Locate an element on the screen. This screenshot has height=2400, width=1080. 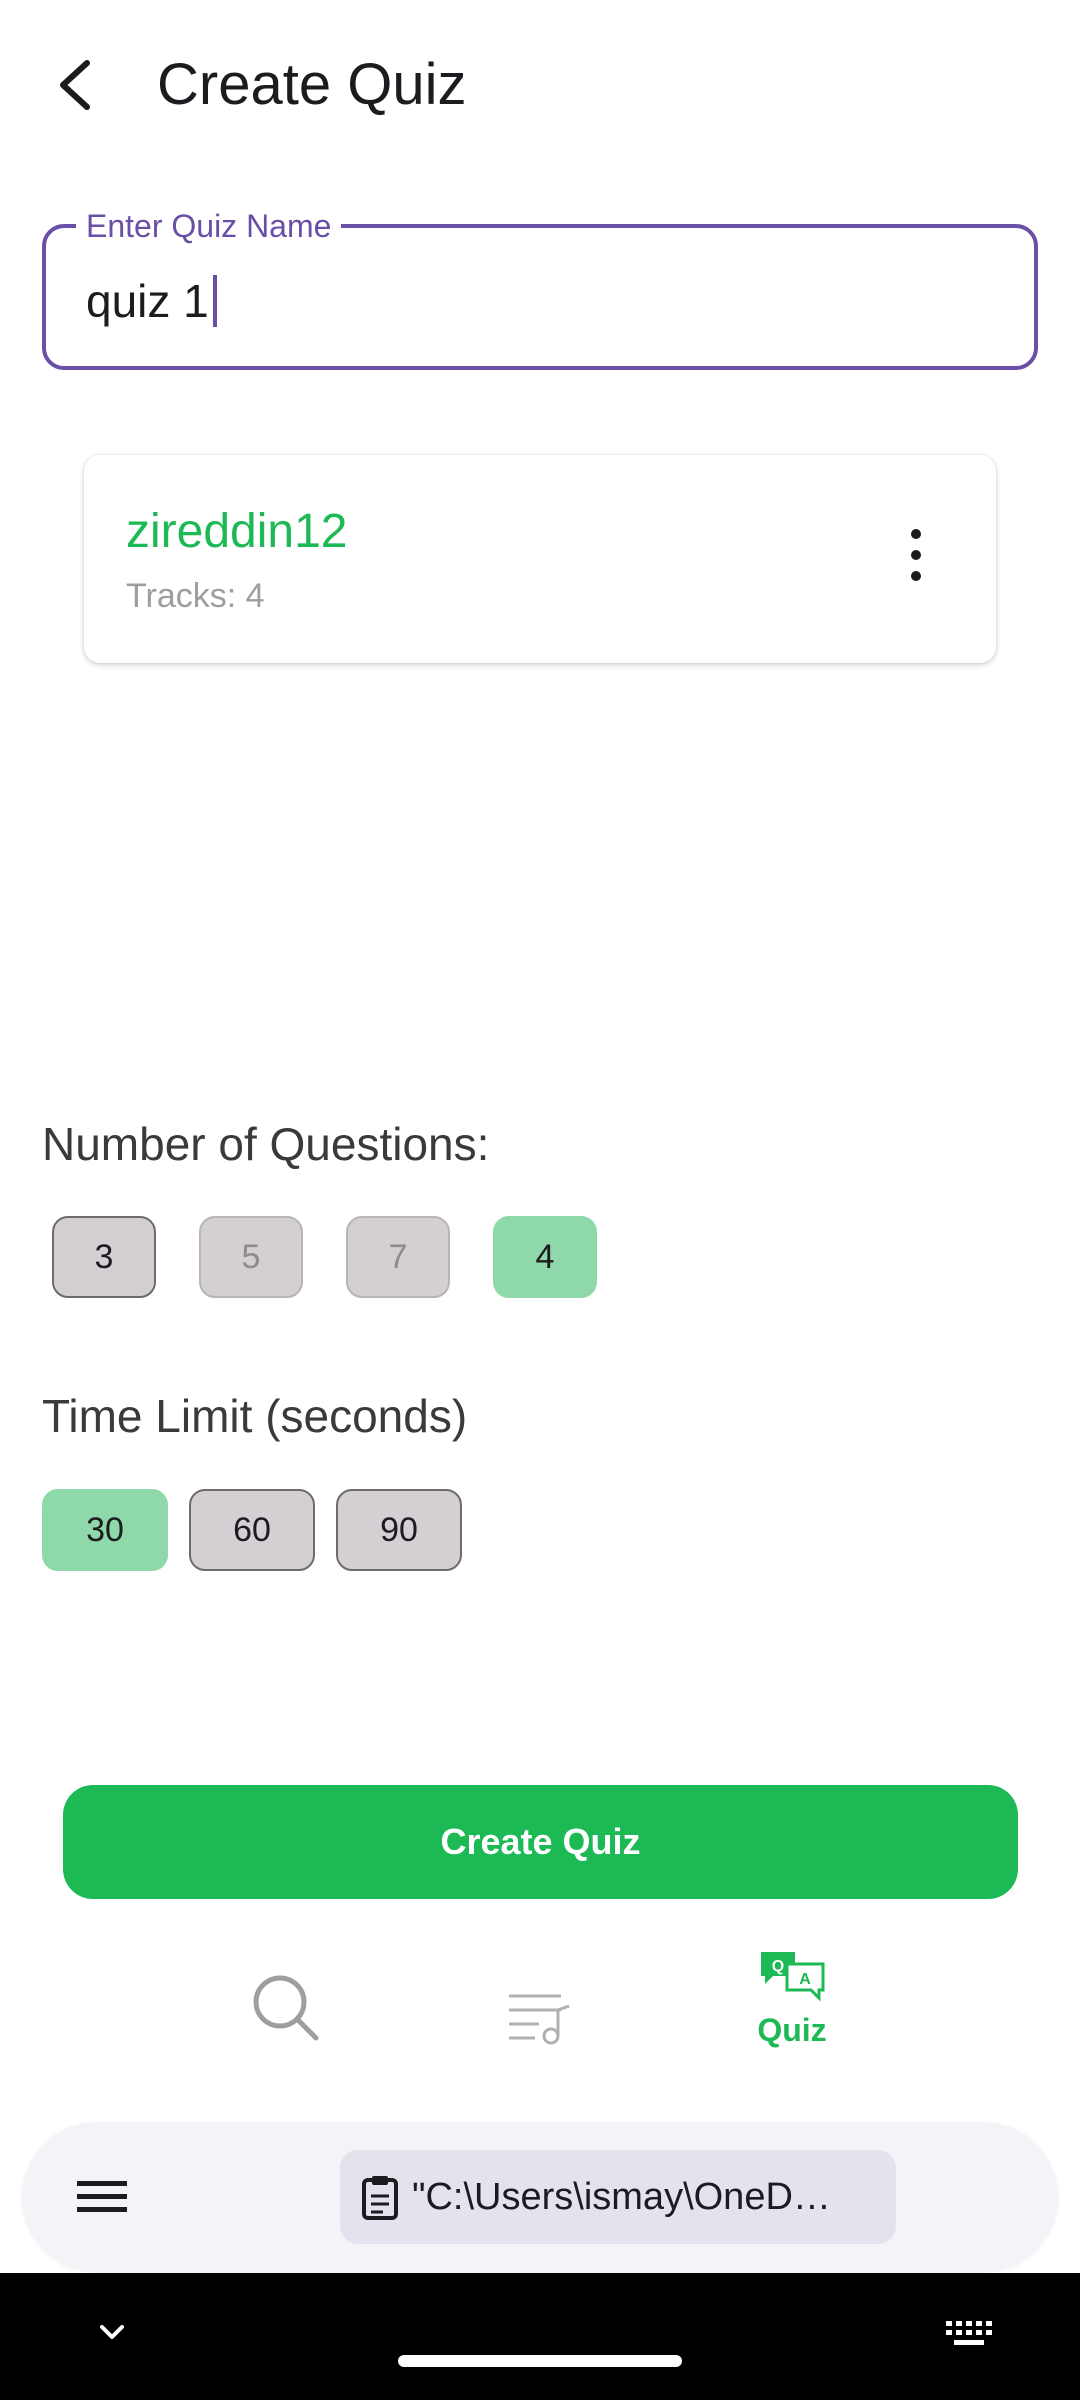
questions-label: Number of Questions: is located at coordinates (266, 1144).